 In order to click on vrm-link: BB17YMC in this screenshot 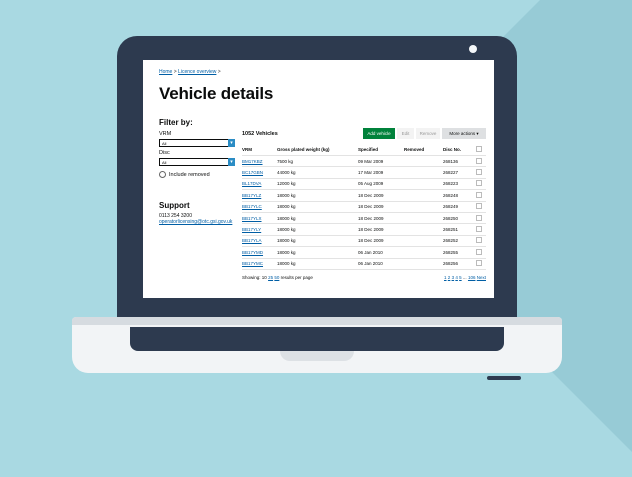, I will do `click(252, 263)`.